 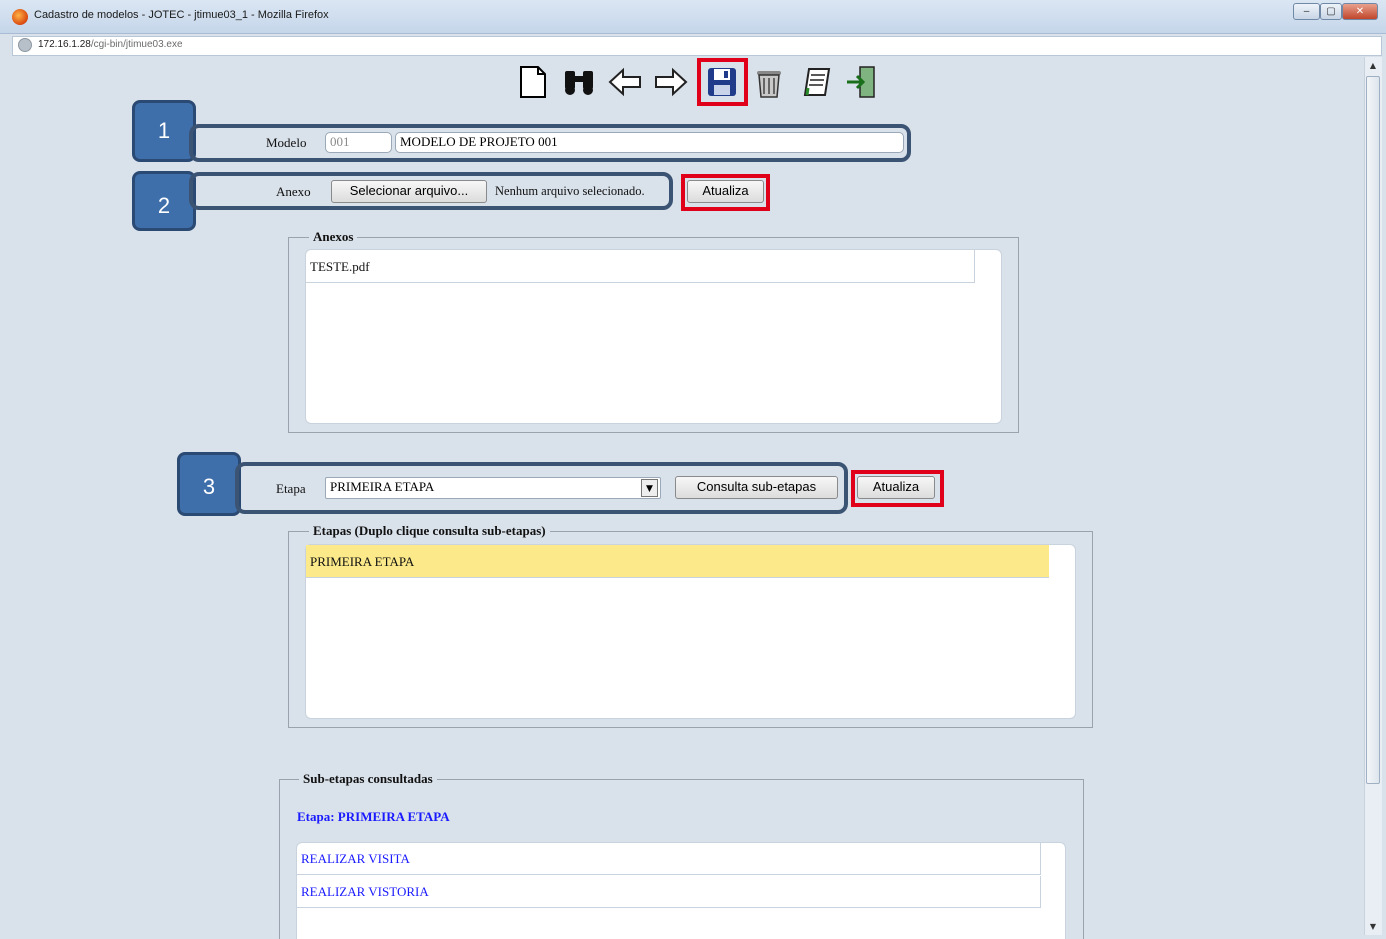 What do you see at coordinates (368, 779) in the screenshot?
I see `subetapas-legend: Sub-etapas consultadas` at bounding box center [368, 779].